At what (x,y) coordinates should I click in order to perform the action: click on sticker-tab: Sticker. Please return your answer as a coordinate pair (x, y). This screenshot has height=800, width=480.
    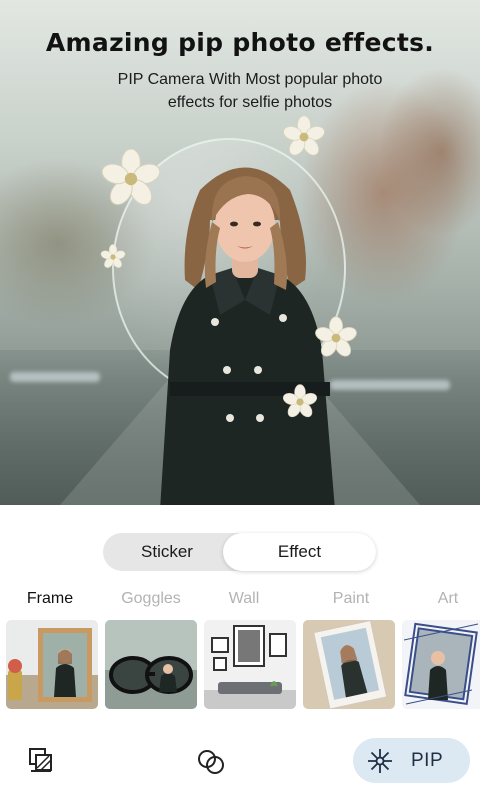
    Looking at the image, I should click on (167, 552).